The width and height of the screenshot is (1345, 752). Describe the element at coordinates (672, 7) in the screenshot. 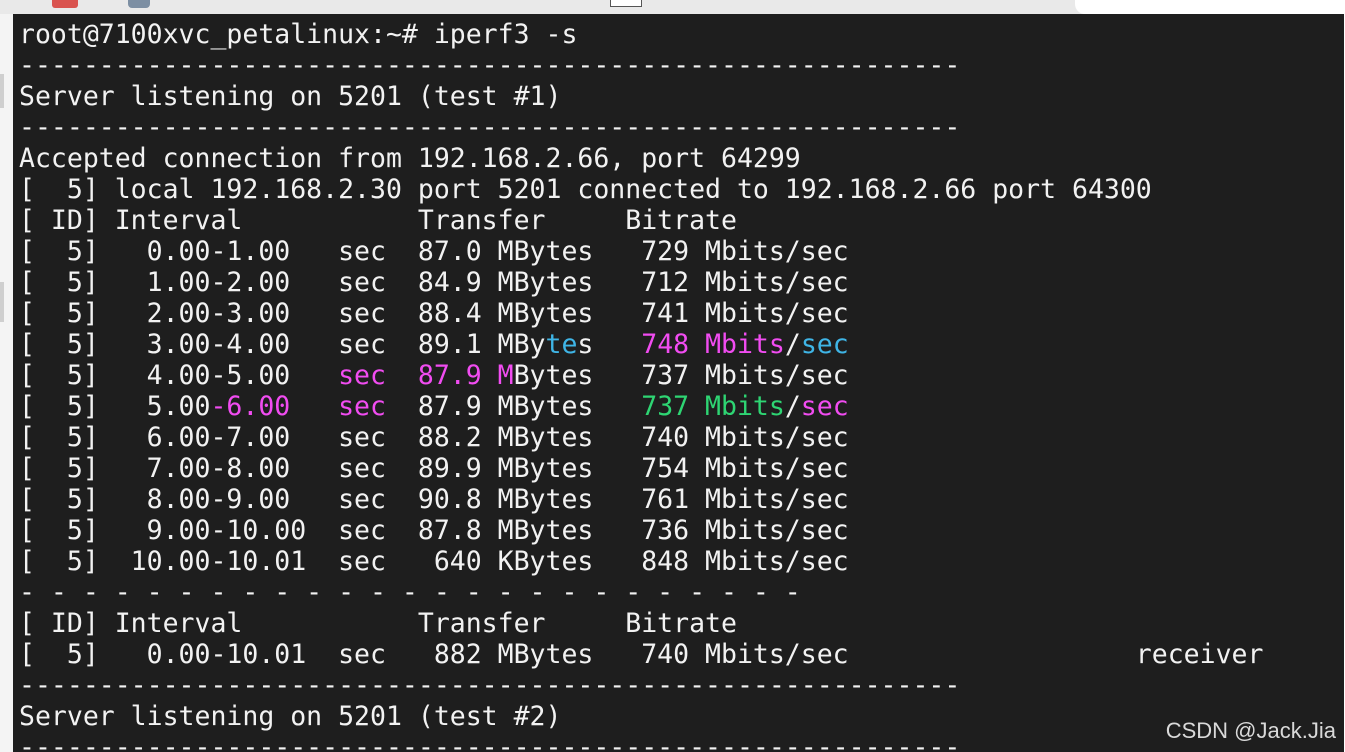

I see `window-top-chrome` at that location.